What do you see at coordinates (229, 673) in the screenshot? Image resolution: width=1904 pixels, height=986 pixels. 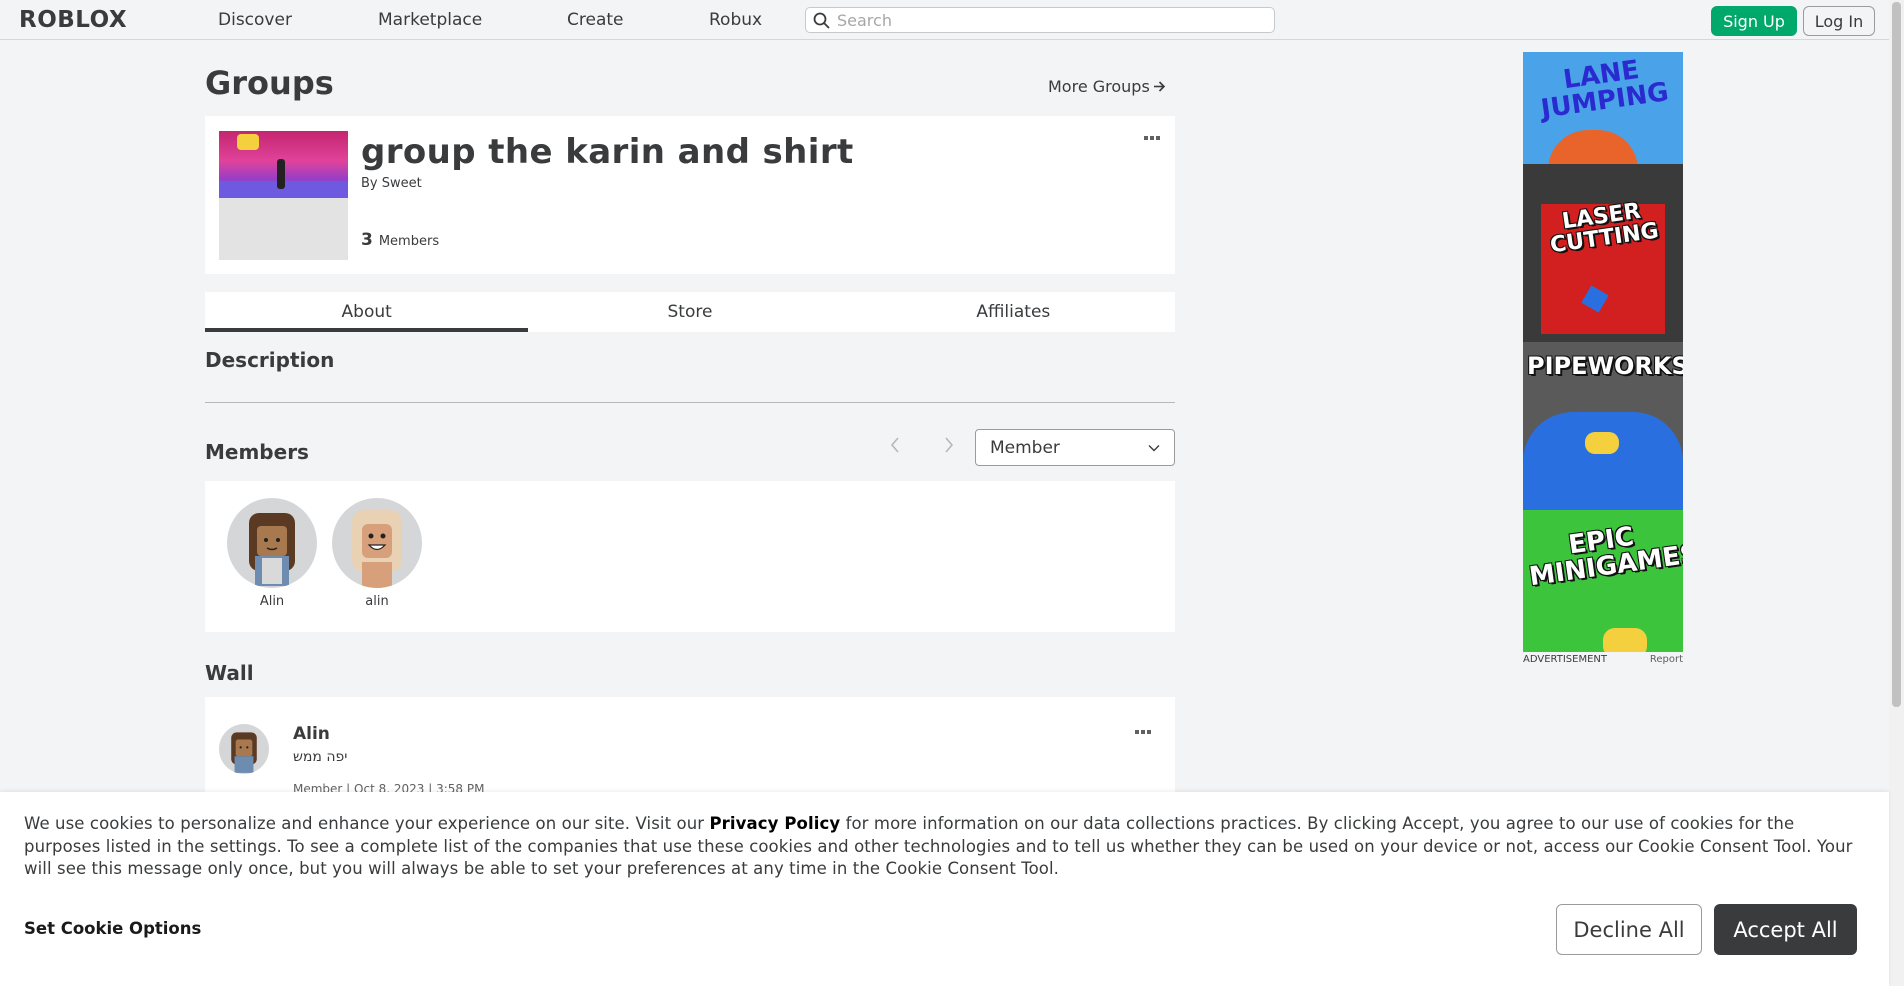 I see `wall-heading: Wall` at bounding box center [229, 673].